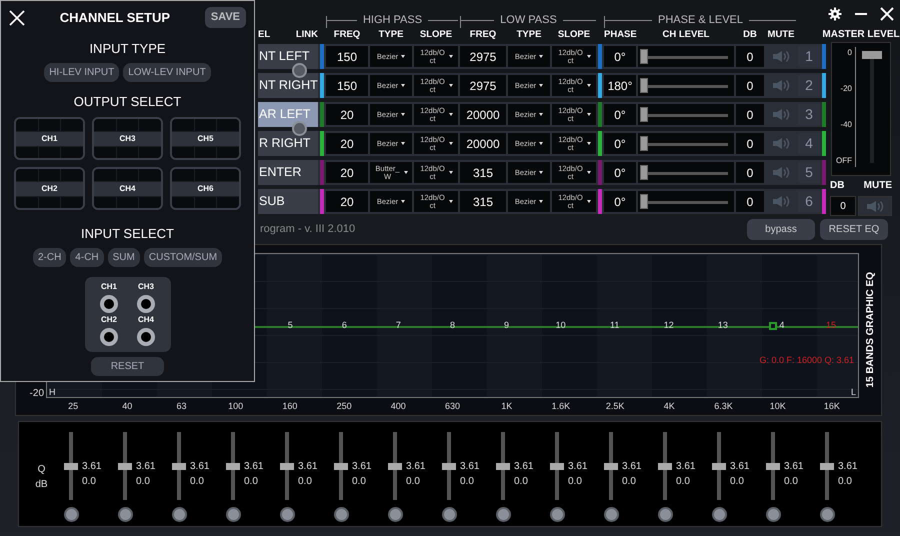  What do you see at coordinates (82, 72) in the screenshot?
I see `input-type-button: HI-LEV INPUT` at bounding box center [82, 72].